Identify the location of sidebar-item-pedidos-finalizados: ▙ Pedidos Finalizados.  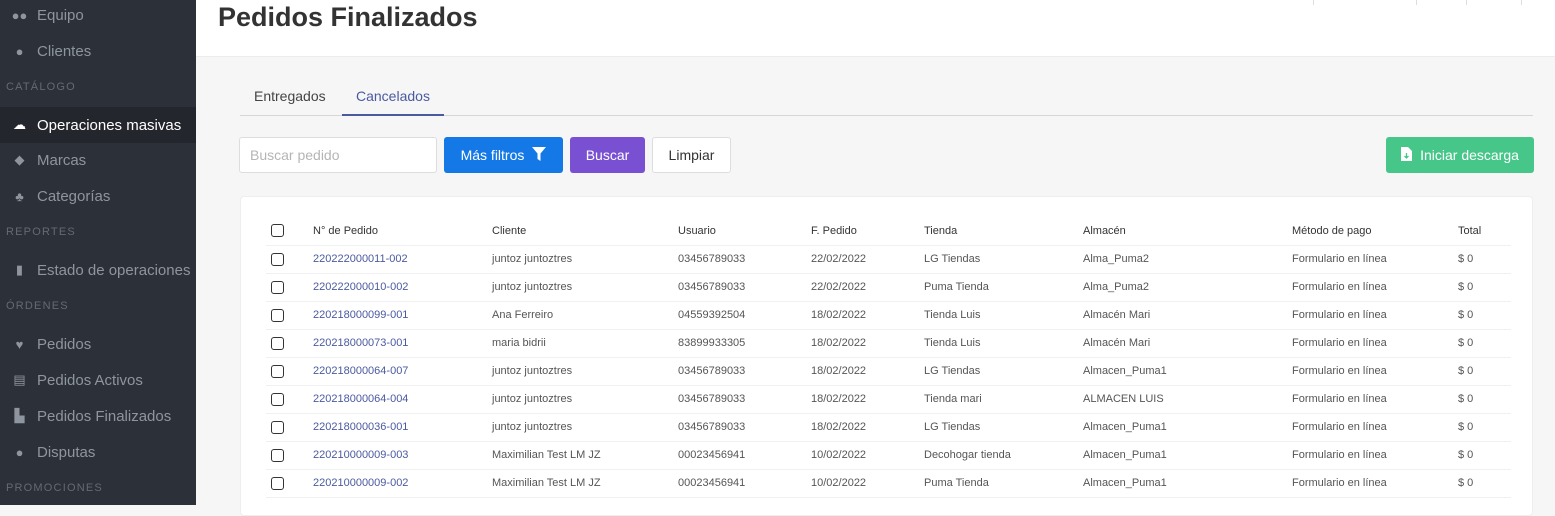
(98, 416).